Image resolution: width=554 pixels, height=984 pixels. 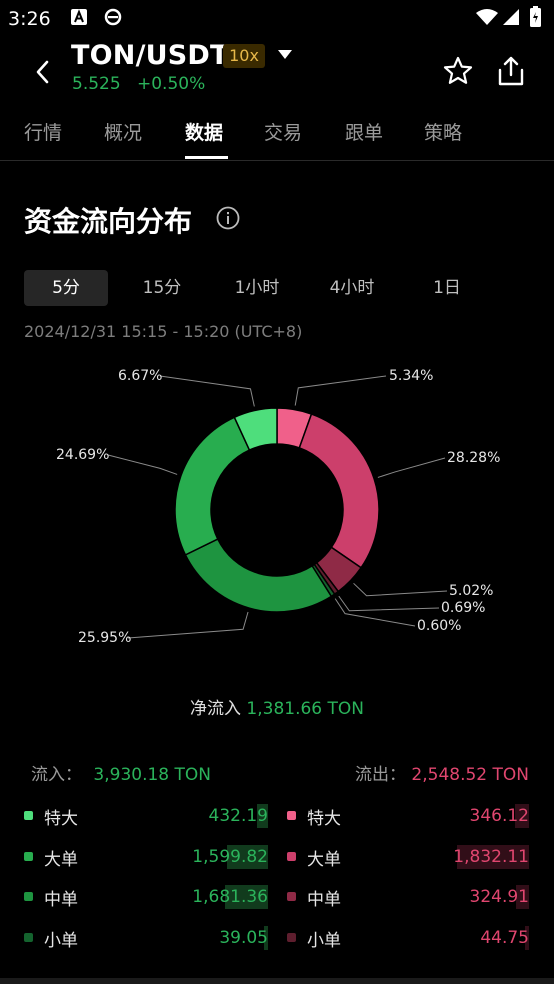 What do you see at coordinates (491, 857) in the screenshot?
I see `outflow-row-value: 1,832.11` at bounding box center [491, 857].